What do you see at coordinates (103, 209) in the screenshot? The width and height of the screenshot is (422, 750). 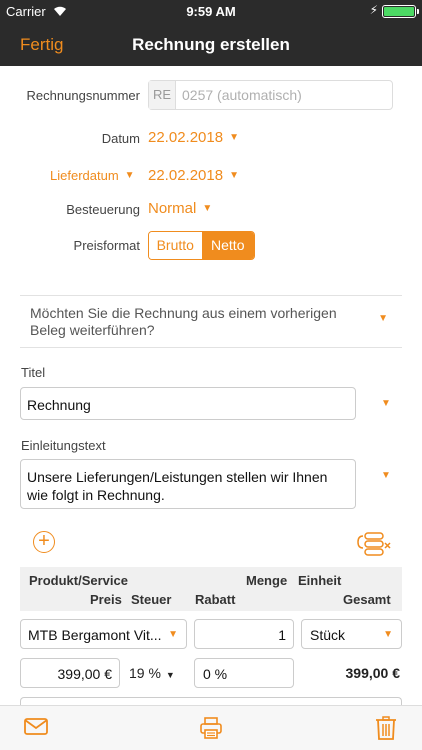 I see `taxation-label: Besteuerung` at bounding box center [103, 209].